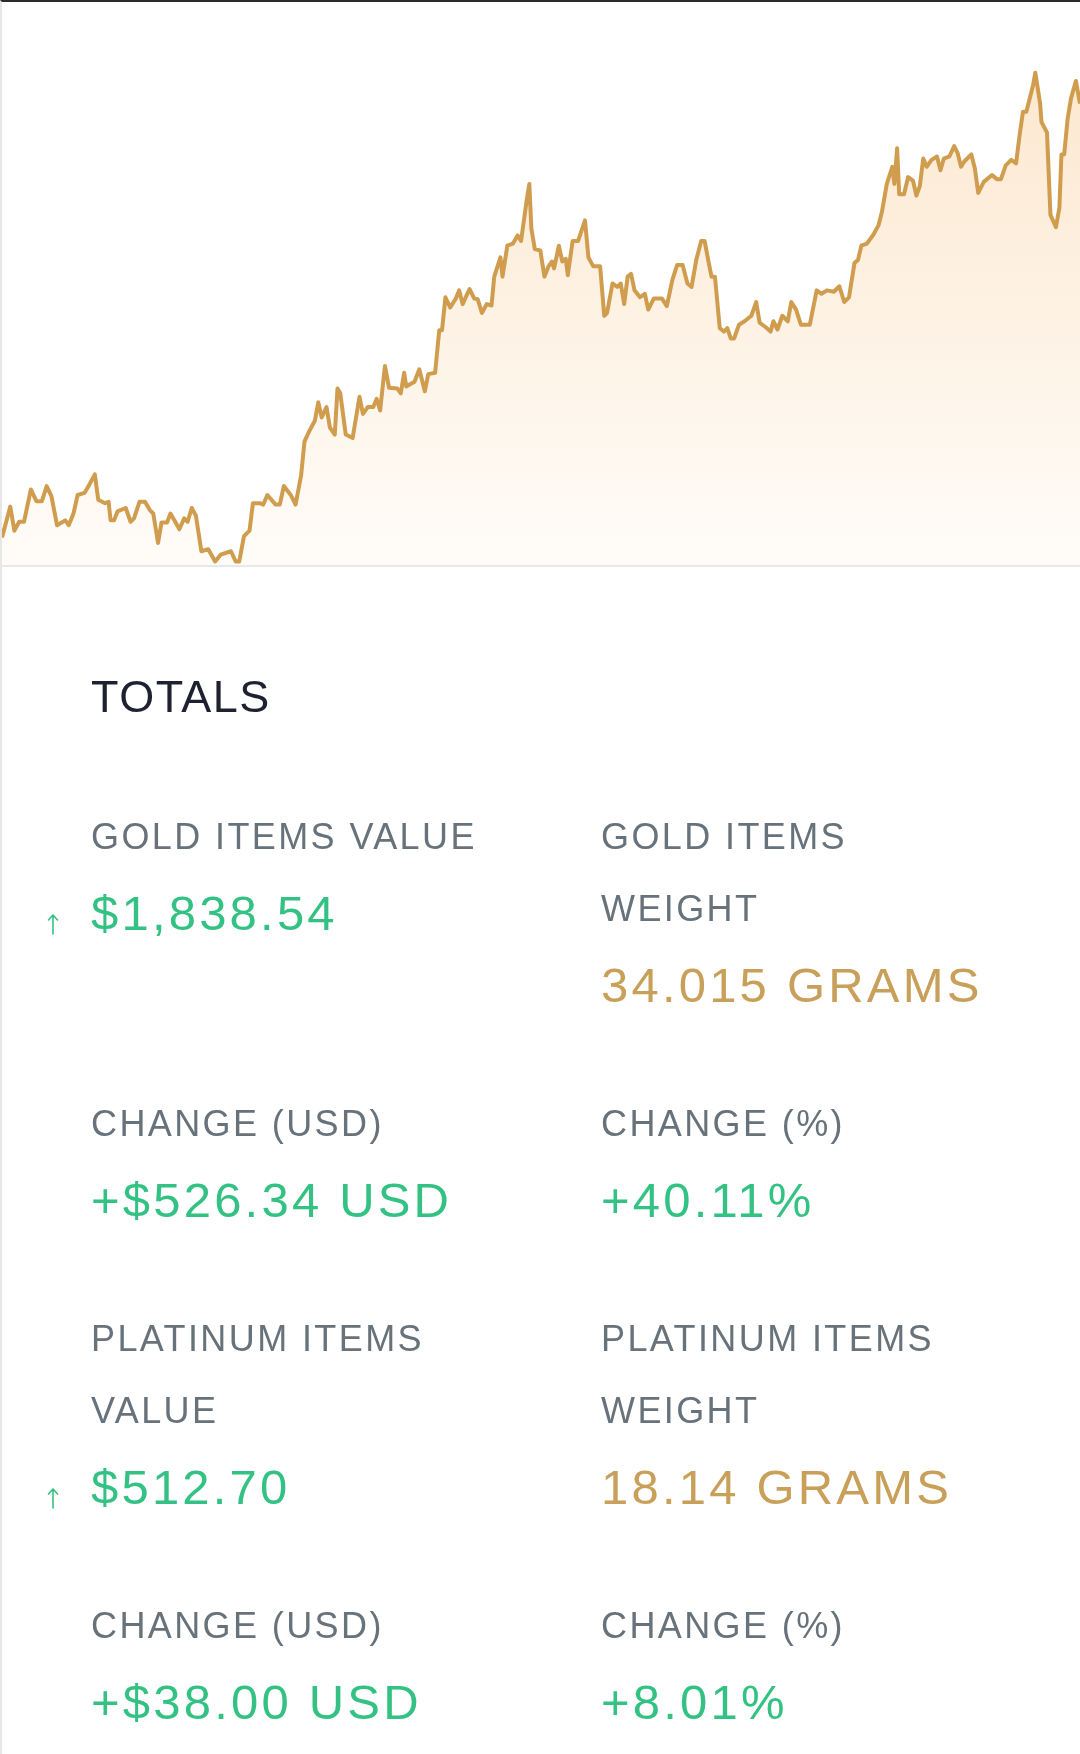  What do you see at coordinates (256, 1702) in the screenshot?
I see `stat-value: +$38.00 USD` at bounding box center [256, 1702].